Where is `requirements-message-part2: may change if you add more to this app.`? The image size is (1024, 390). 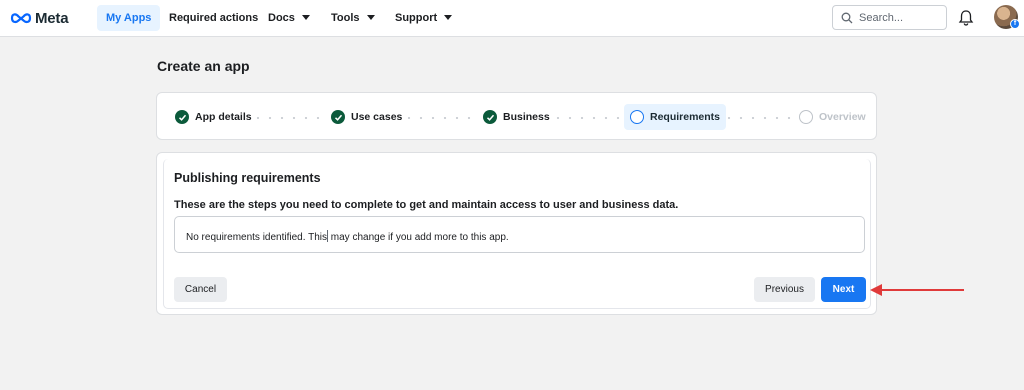 requirements-message-part2: may change if you add more to this app. is located at coordinates (418, 237).